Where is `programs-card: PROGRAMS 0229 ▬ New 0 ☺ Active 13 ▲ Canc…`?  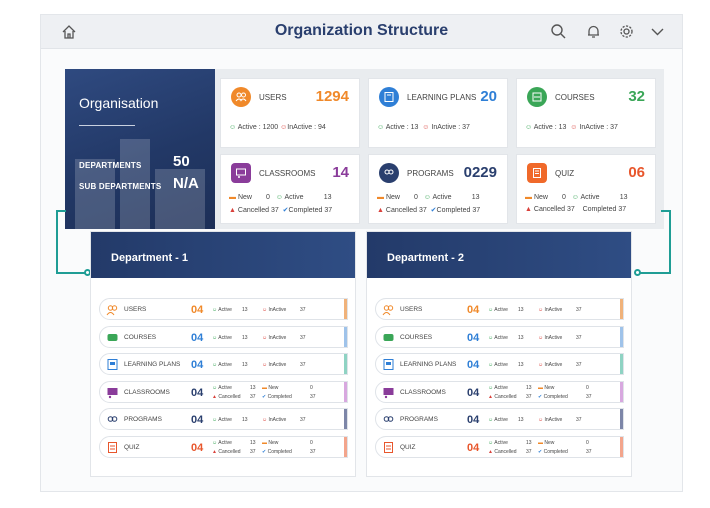 programs-card: PROGRAMS 0229 ▬ New 0 ☺ Active 13 ▲ Canc… is located at coordinates (438, 189).